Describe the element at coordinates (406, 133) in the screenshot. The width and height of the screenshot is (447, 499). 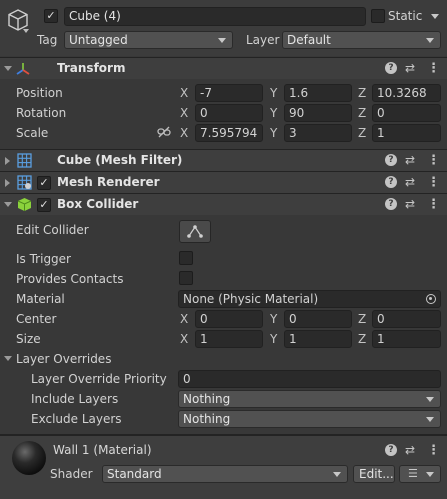
I see `scale-z-field: 1` at that location.